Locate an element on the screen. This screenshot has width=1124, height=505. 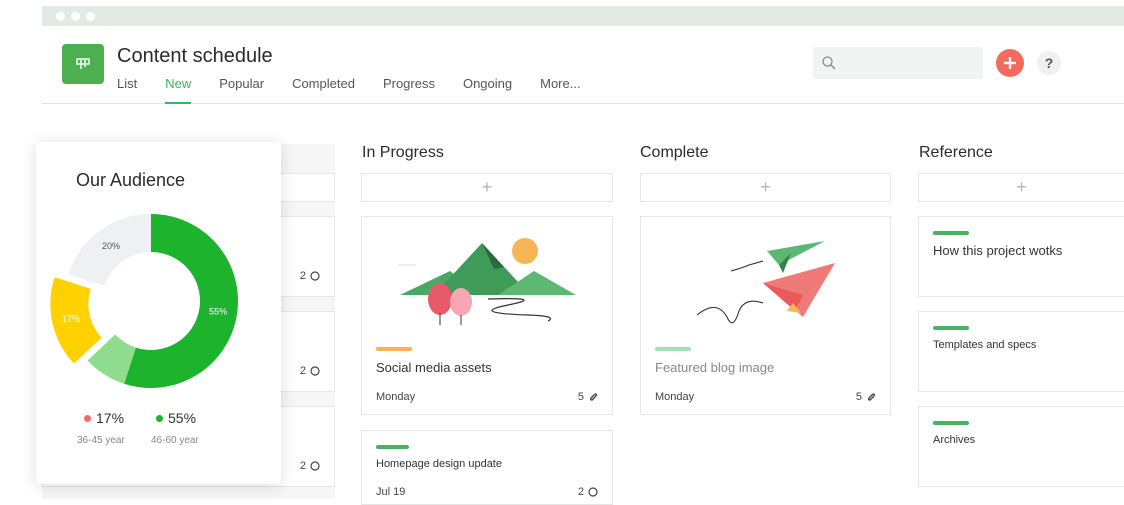
card-title: Archives is located at coordinates (954, 440).